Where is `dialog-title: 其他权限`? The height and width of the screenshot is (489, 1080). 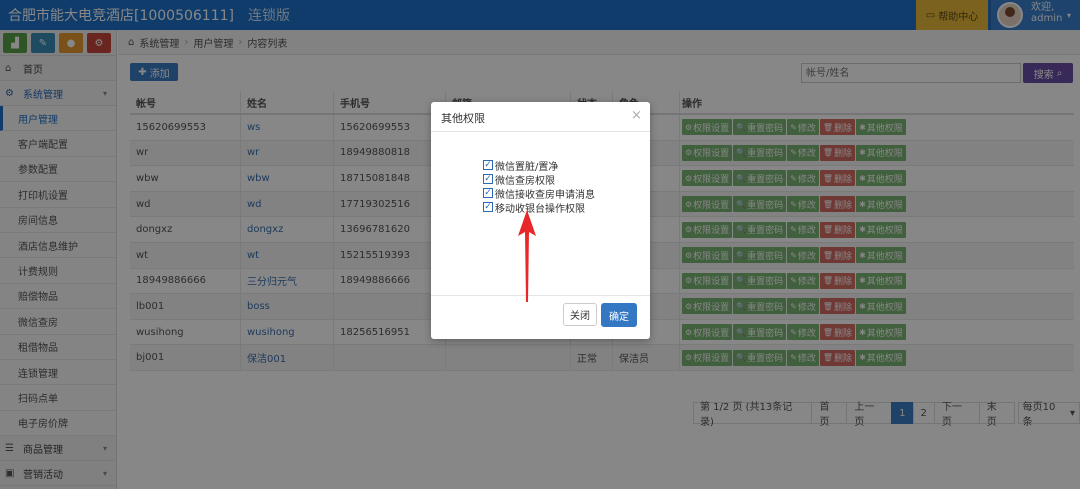
dialog-title: 其他权限 is located at coordinates (463, 118).